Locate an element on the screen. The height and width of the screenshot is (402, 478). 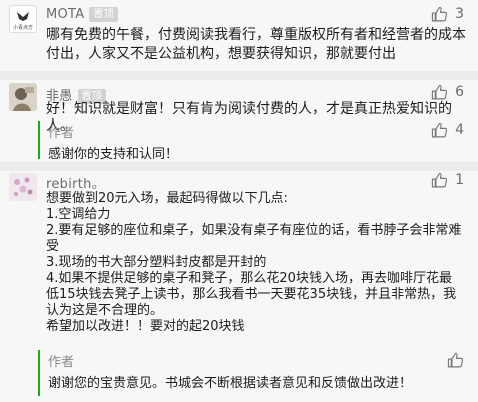
avatar: 小青点方 is located at coordinates (23, 19).